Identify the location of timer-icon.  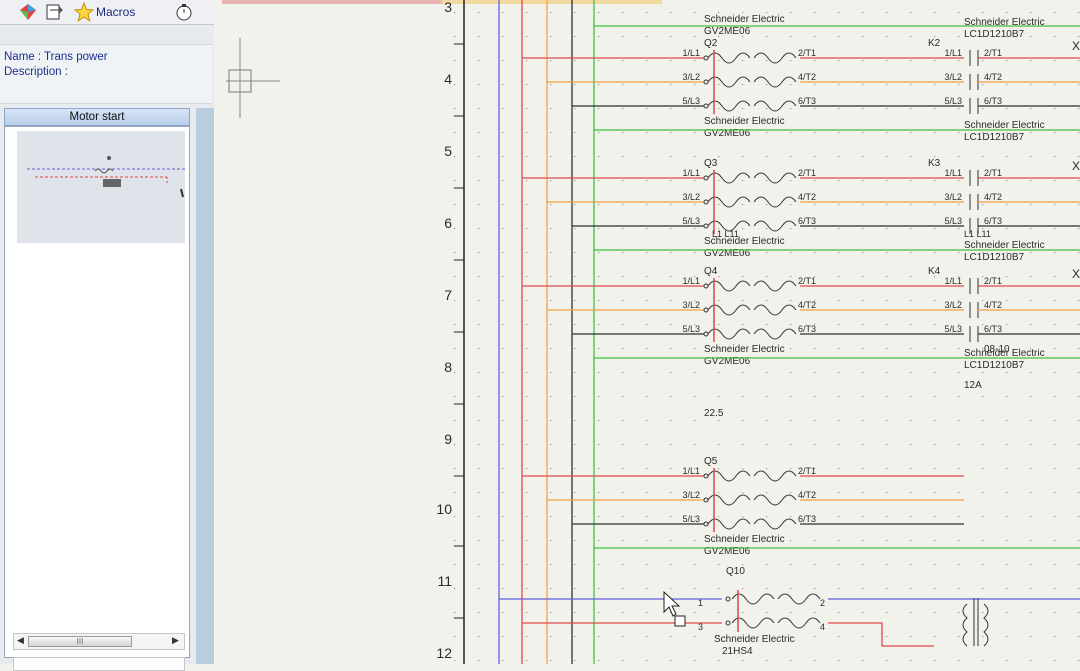
(184, 12).